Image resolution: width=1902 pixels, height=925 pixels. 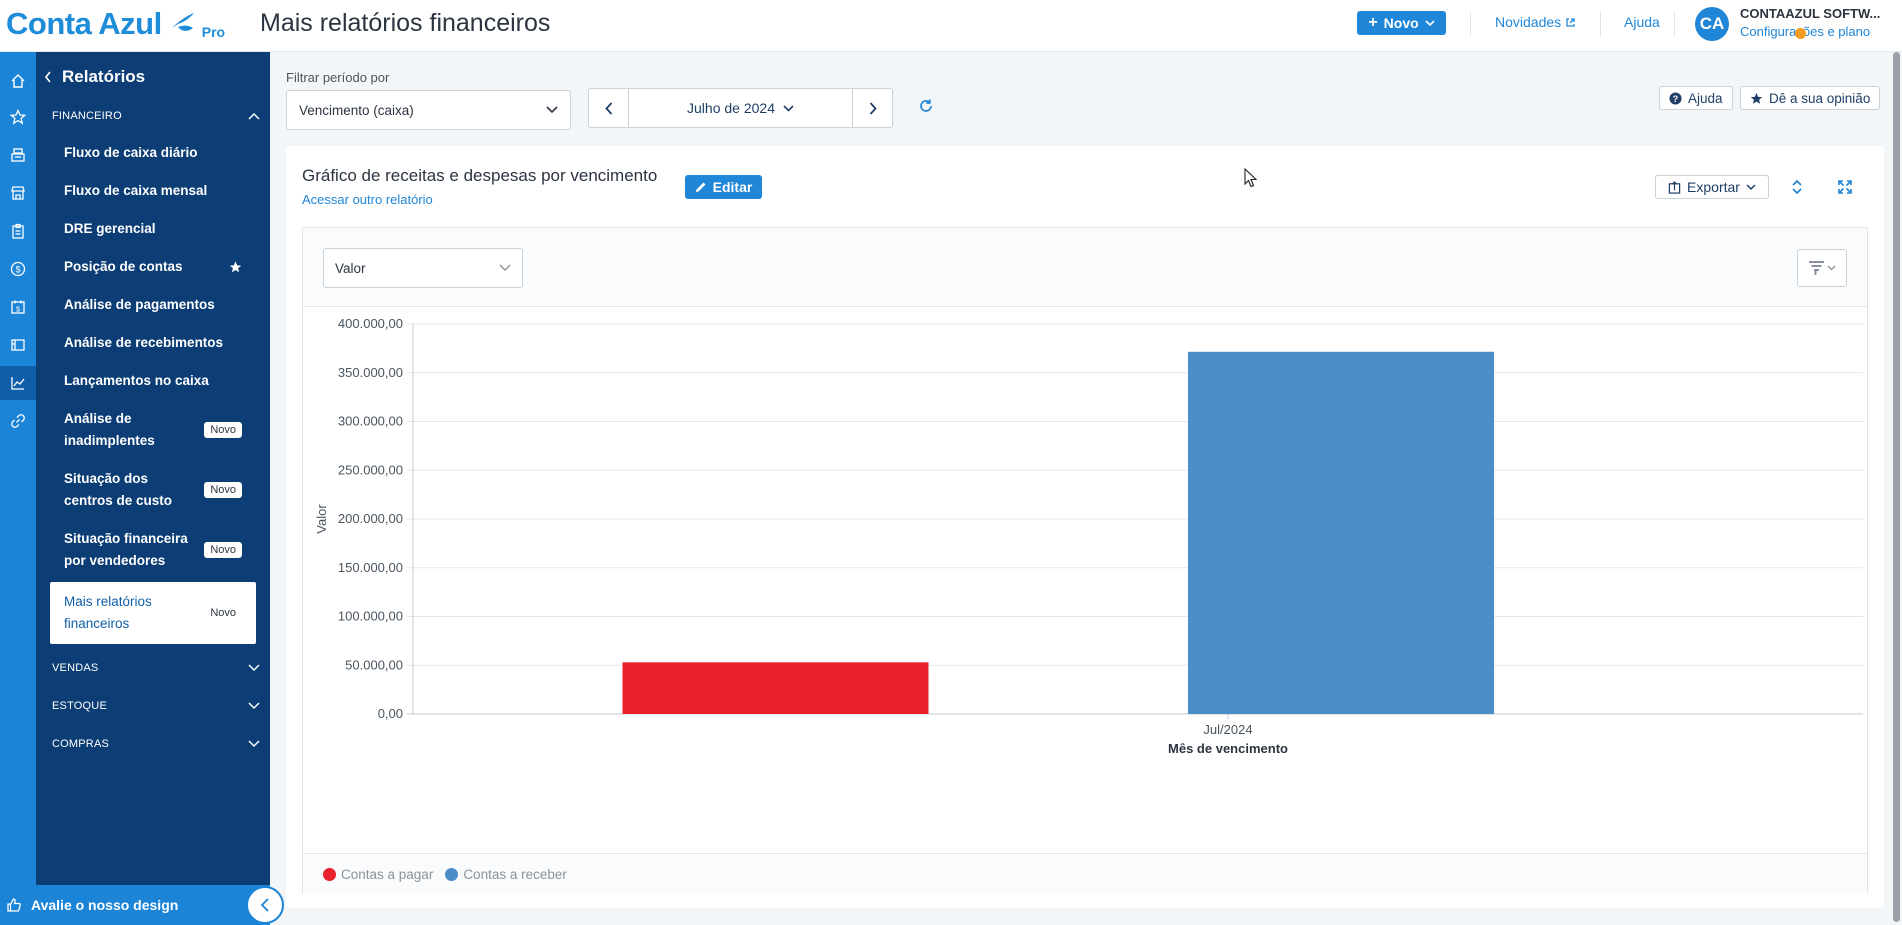 What do you see at coordinates (321, 519) in the screenshot?
I see `y-axis-label: Valor` at bounding box center [321, 519].